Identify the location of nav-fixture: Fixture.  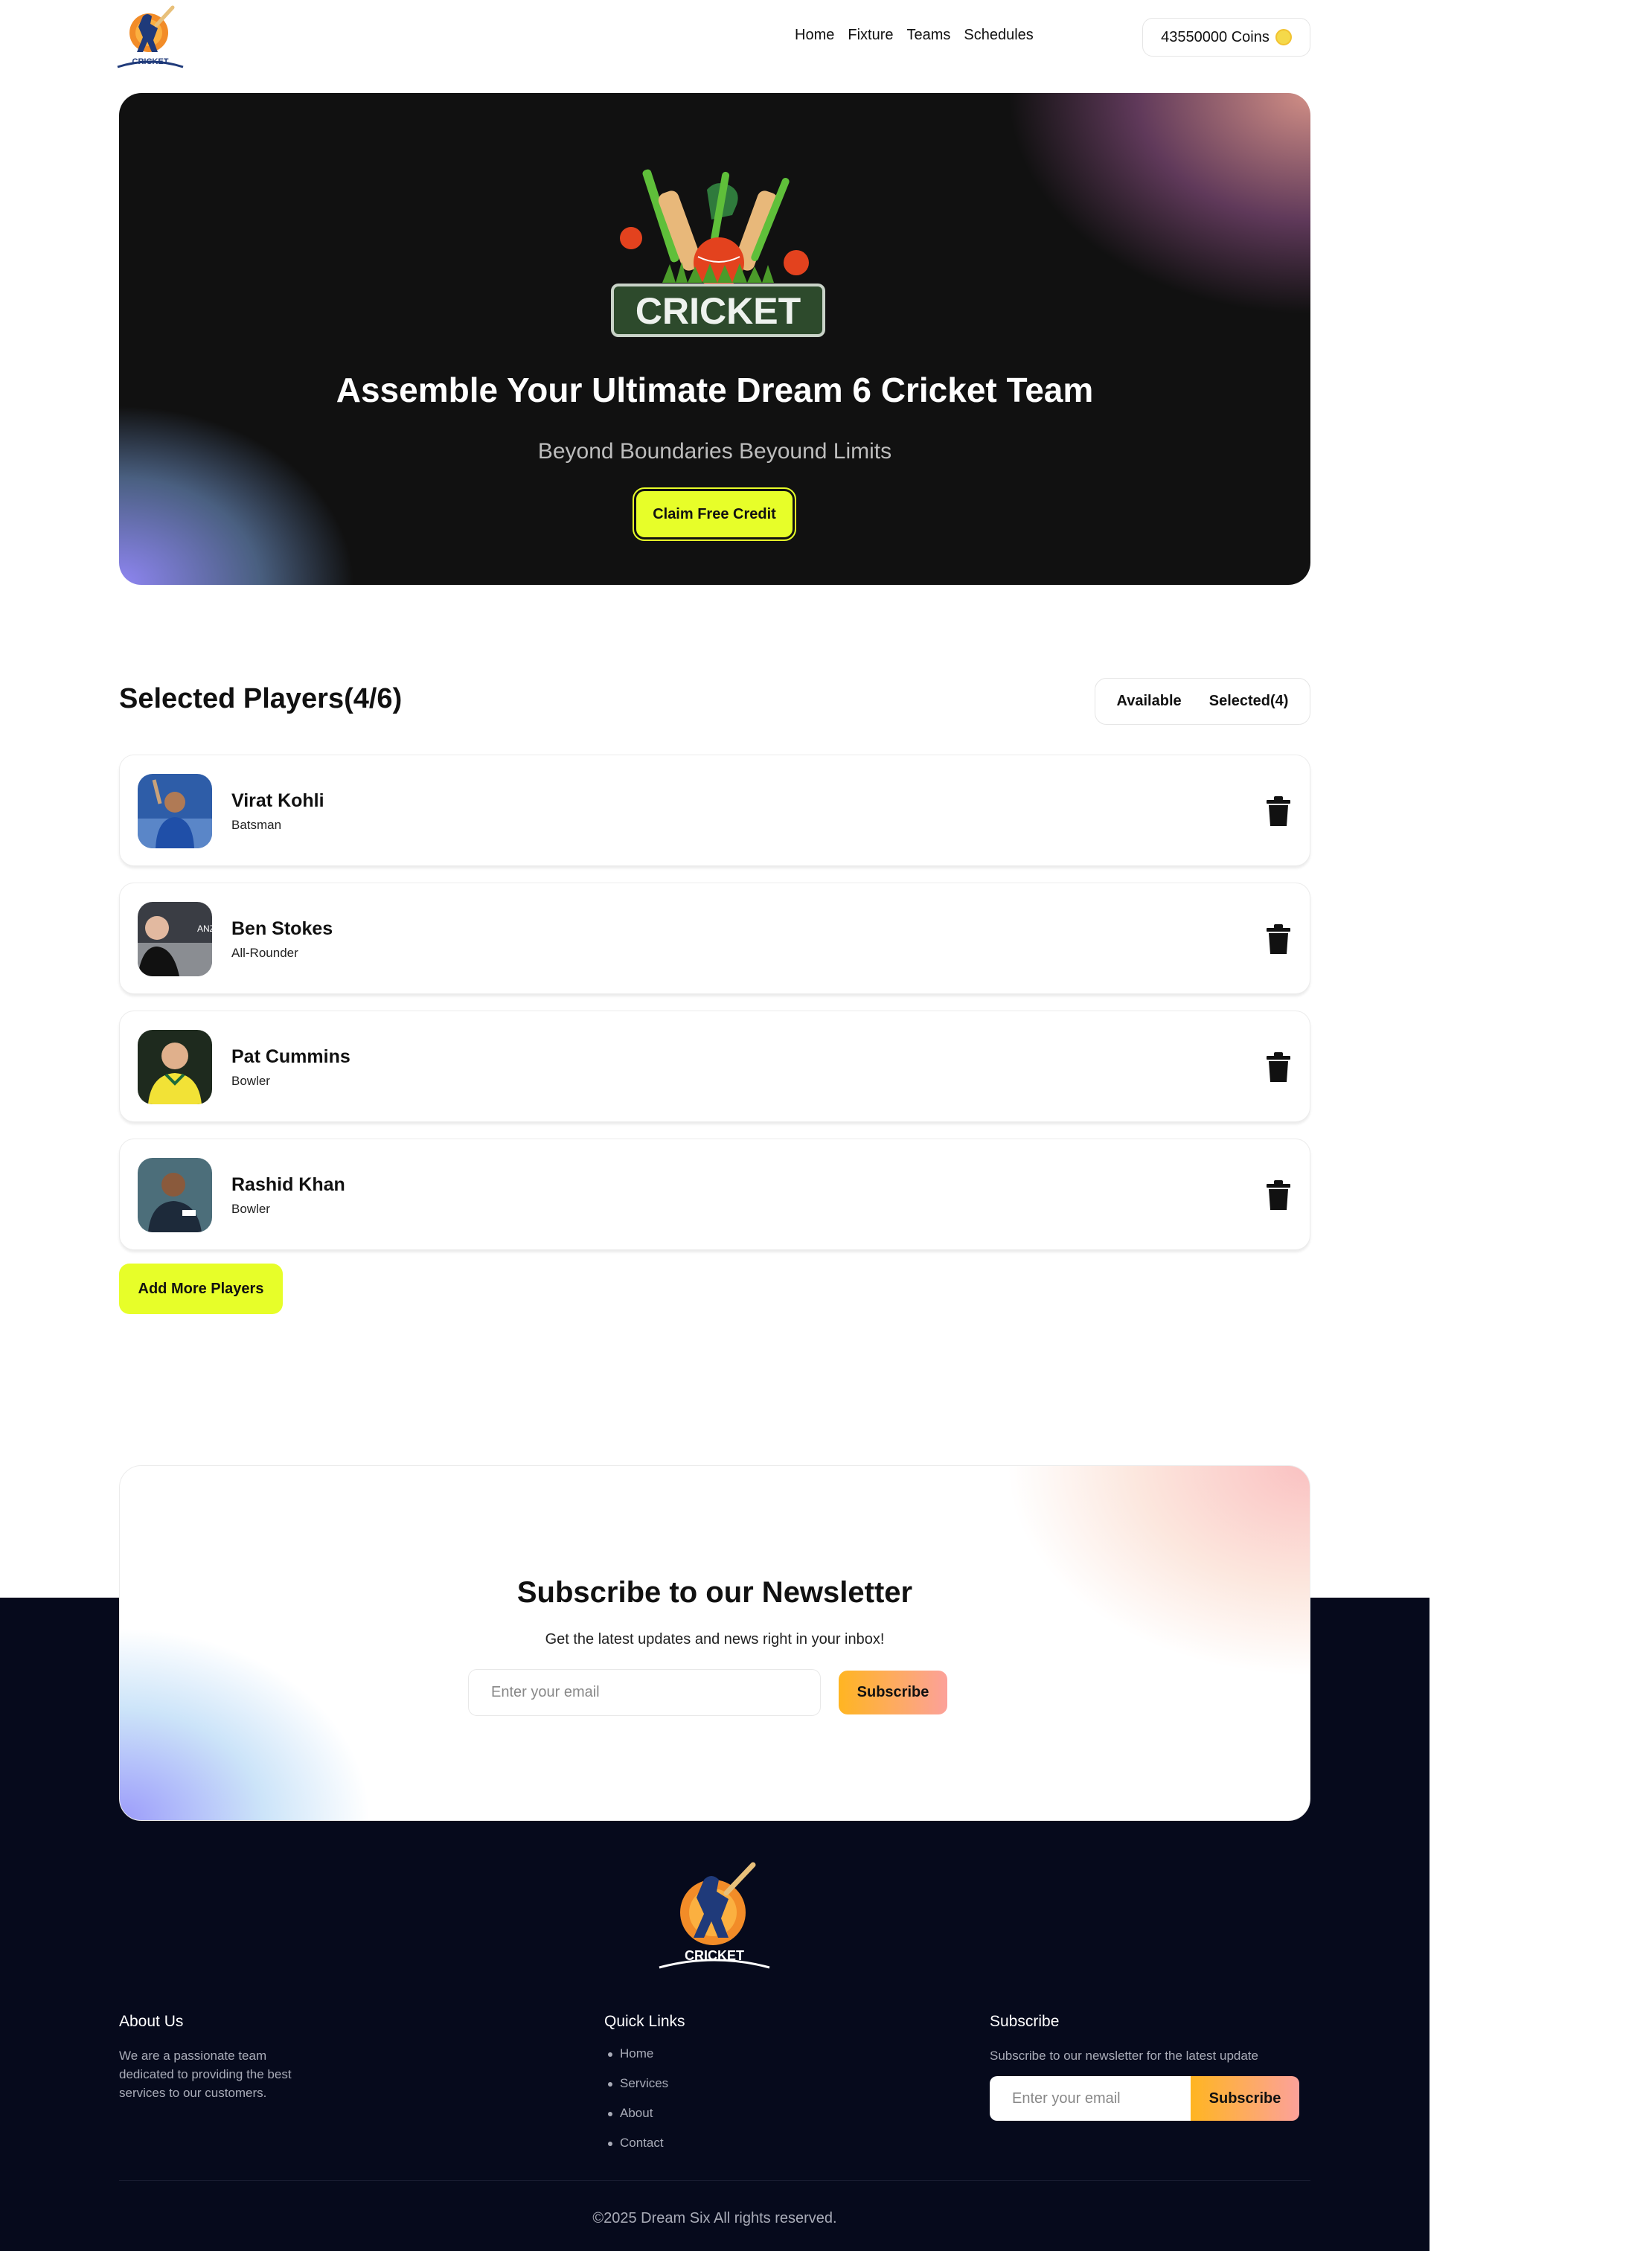
(870, 35).